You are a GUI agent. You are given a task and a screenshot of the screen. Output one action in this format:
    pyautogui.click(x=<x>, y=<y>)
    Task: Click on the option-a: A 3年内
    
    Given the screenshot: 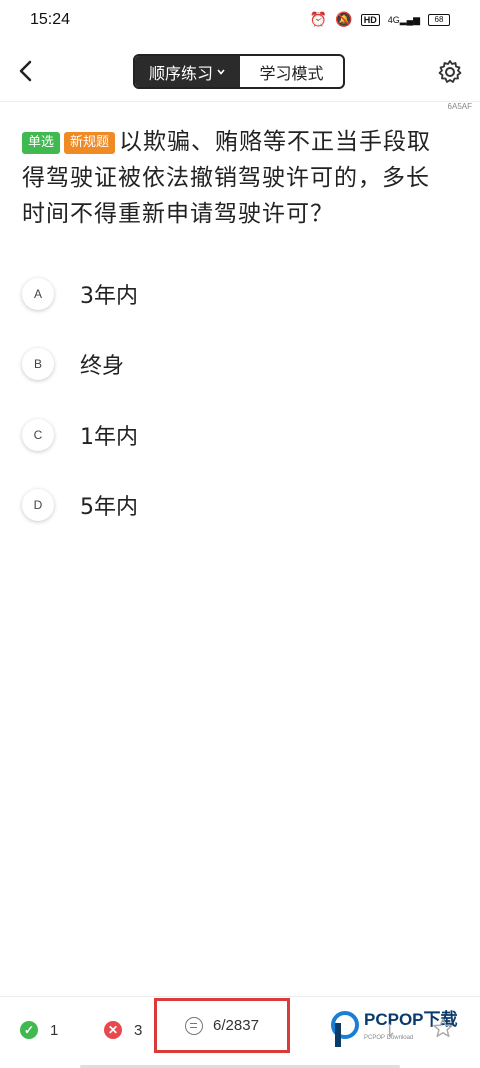 What is the action you would take?
    pyautogui.click(x=222, y=294)
    